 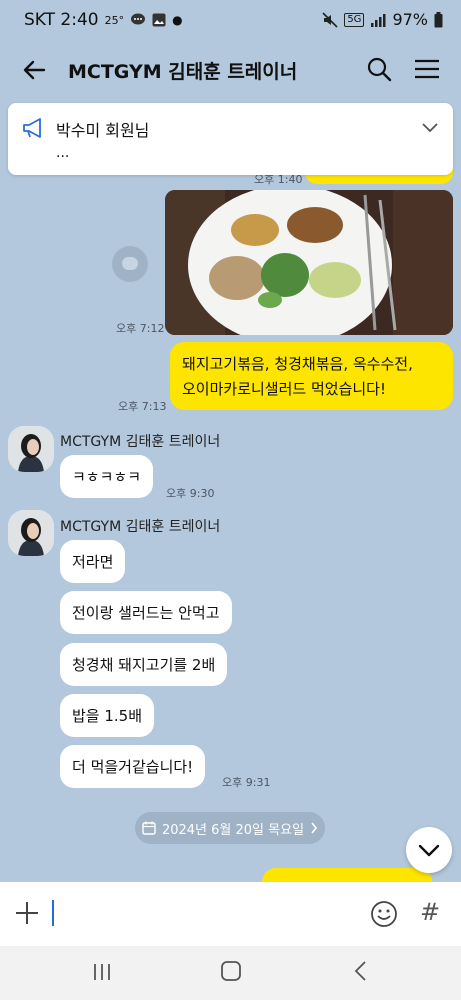 What do you see at coordinates (144, 664) in the screenshot?
I see `received-message-bubble: 청경채 돼지고기를 2배` at bounding box center [144, 664].